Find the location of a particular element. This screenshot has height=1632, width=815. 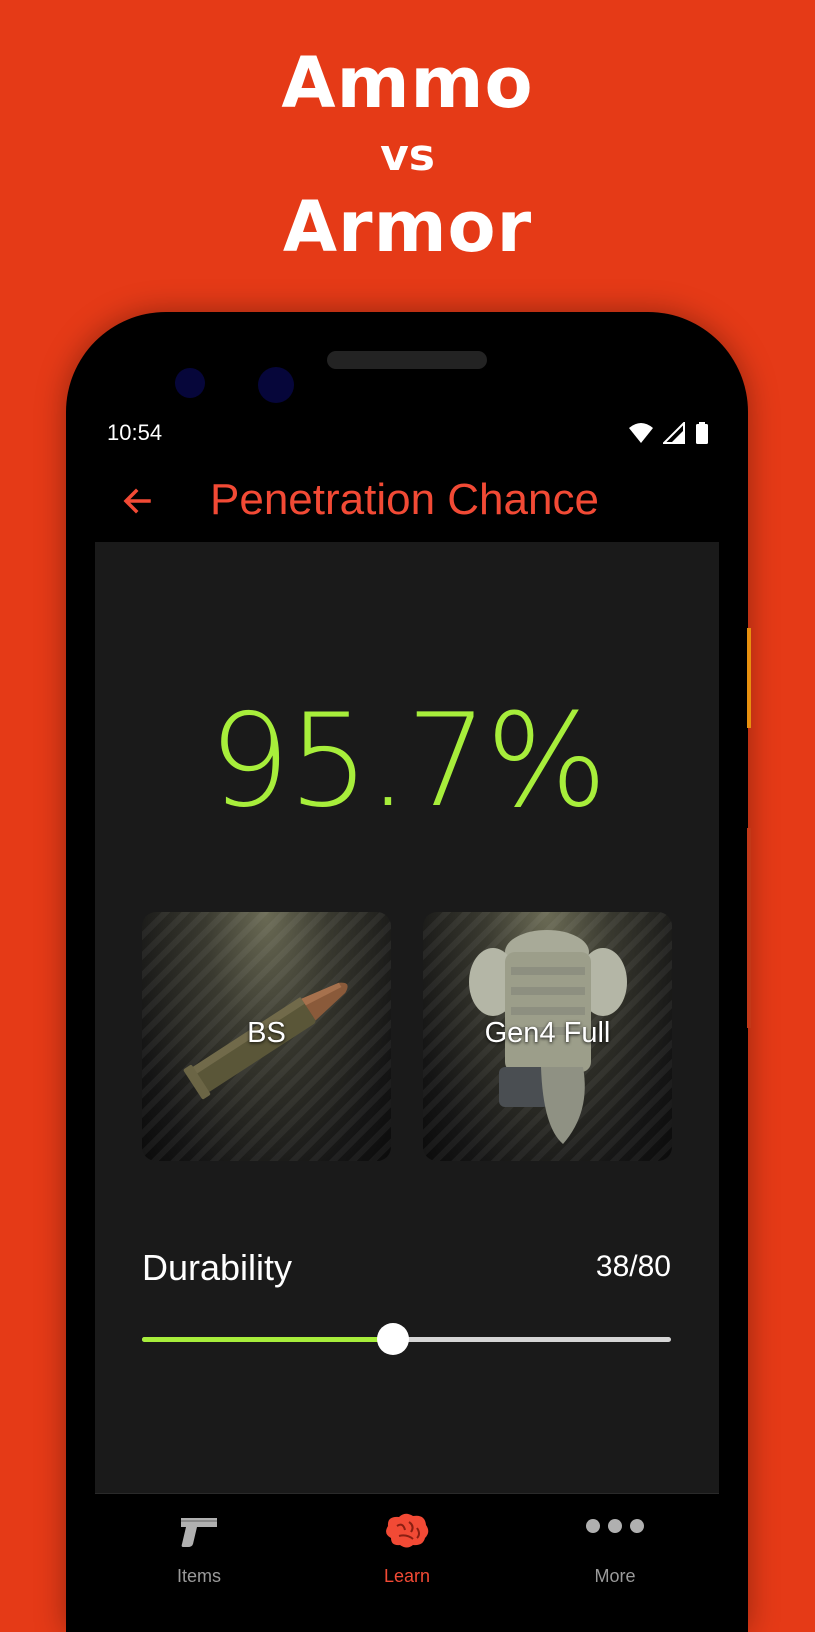

nav-item-learn: Learn is located at coordinates (407, 1544).